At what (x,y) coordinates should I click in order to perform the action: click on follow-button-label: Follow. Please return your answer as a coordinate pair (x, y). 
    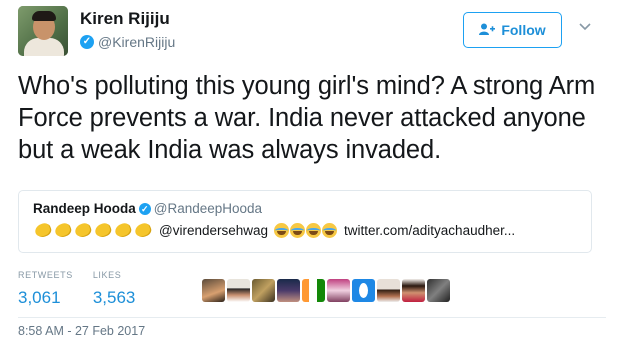
    Looking at the image, I should click on (523, 30).